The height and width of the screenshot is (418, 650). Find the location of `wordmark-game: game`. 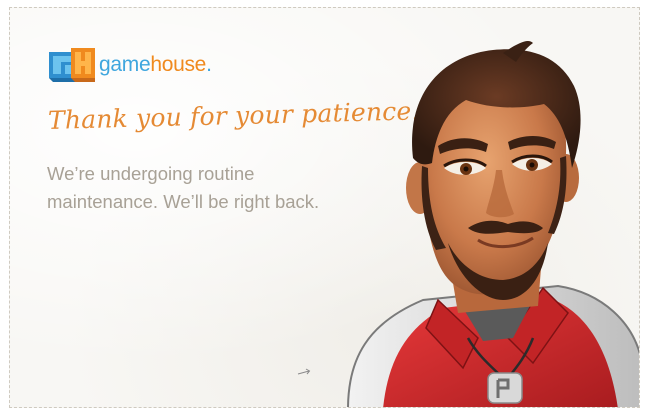

wordmark-game: game is located at coordinates (125, 64).